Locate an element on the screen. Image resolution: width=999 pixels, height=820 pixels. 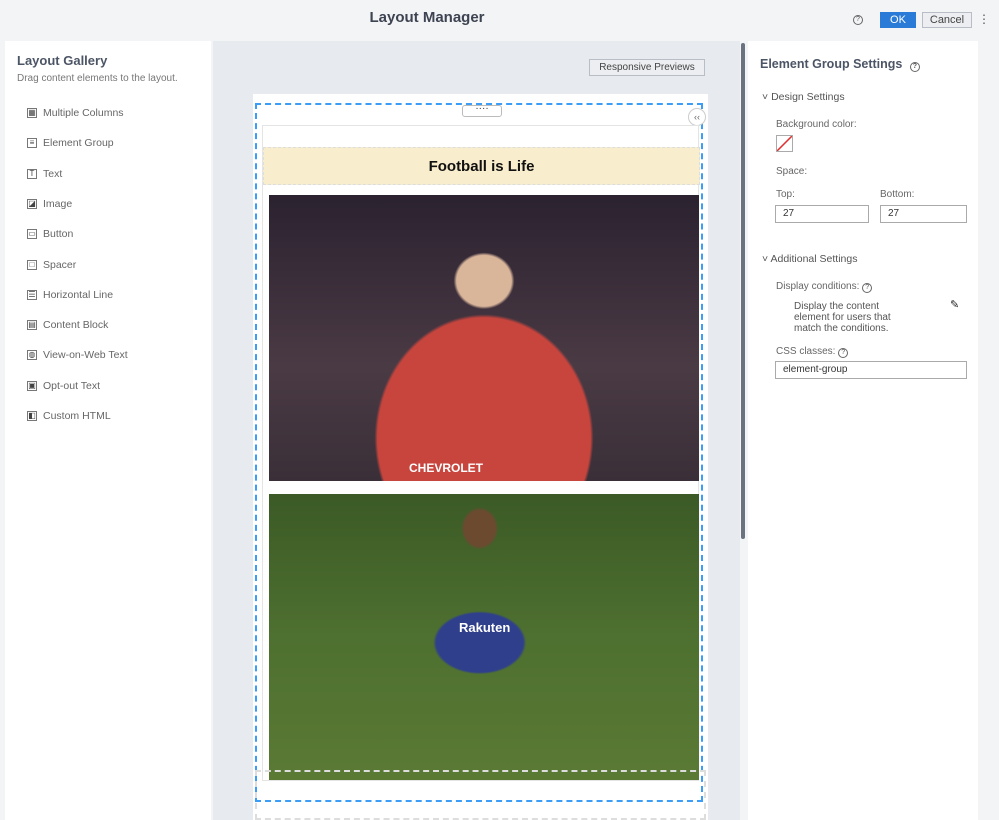
gallery-item-content-block: ▤ Content Block is located at coordinates (67, 325).